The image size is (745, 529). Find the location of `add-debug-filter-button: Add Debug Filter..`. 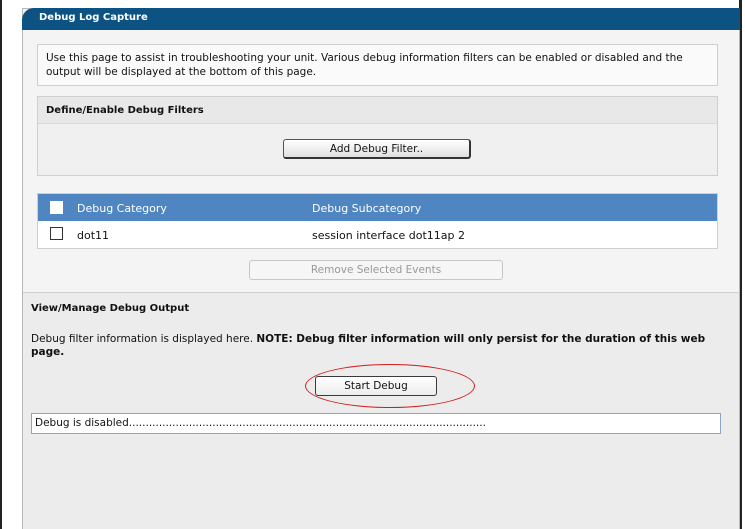

add-debug-filter-button: Add Debug Filter.. is located at coordinates (377, 149).